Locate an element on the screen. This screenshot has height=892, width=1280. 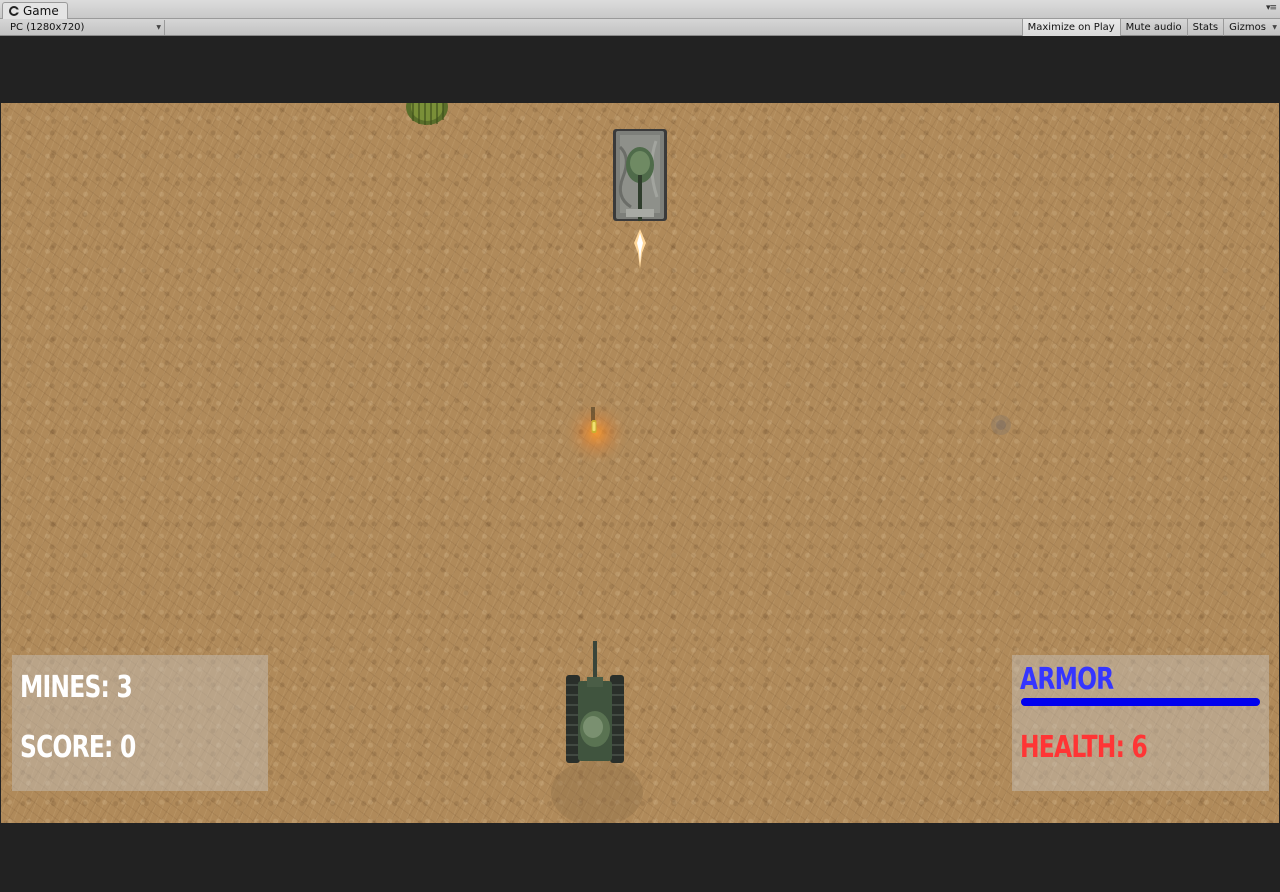
editor-title-bar: Game ▾≡ is located at coordinates (640, 9).